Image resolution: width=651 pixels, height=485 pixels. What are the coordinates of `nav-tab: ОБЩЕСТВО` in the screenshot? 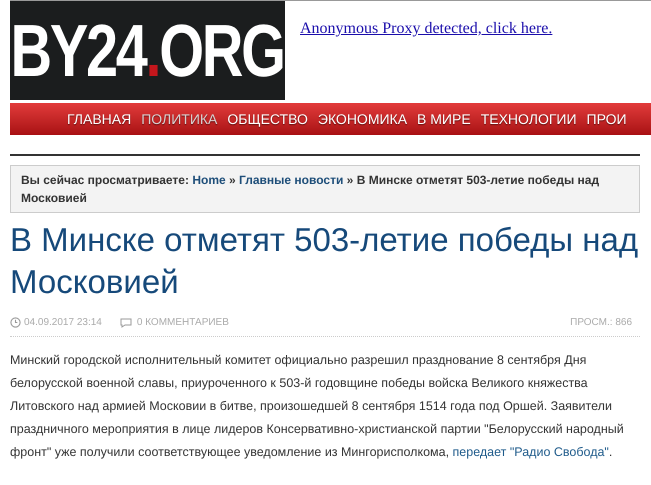 It's located at (267, 119).